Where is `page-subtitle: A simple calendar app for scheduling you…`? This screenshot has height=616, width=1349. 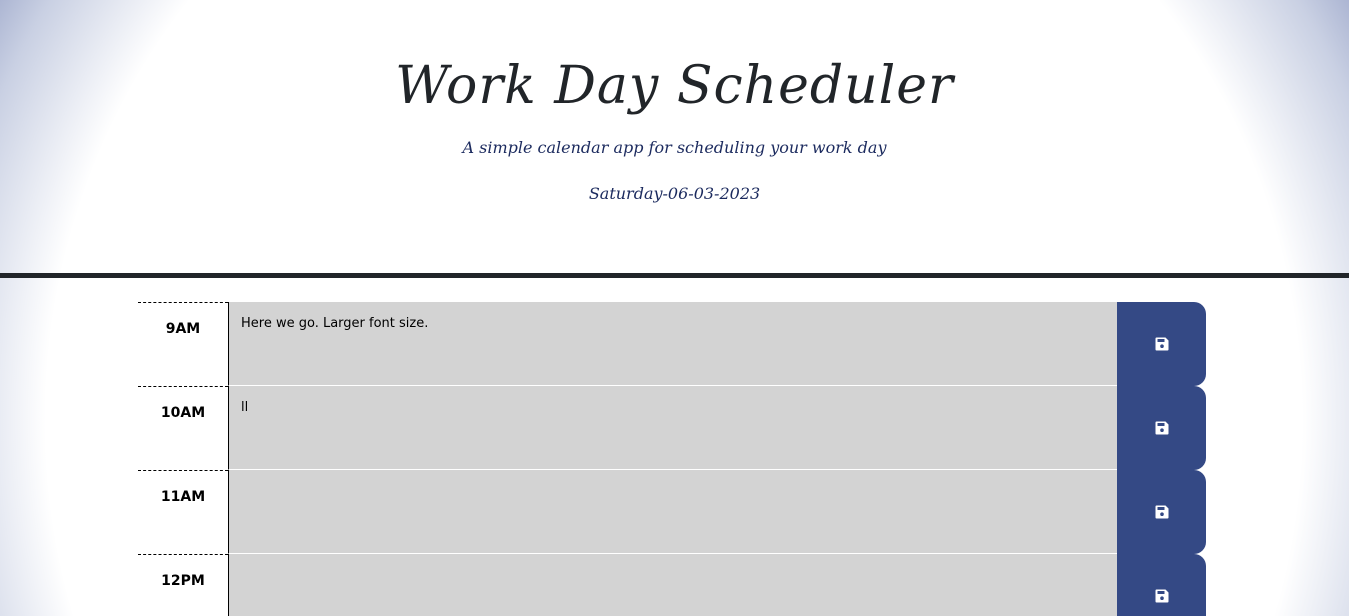 page-subtitle: A simple calendar app for scheduling you… is located at coordinates (674, 147).